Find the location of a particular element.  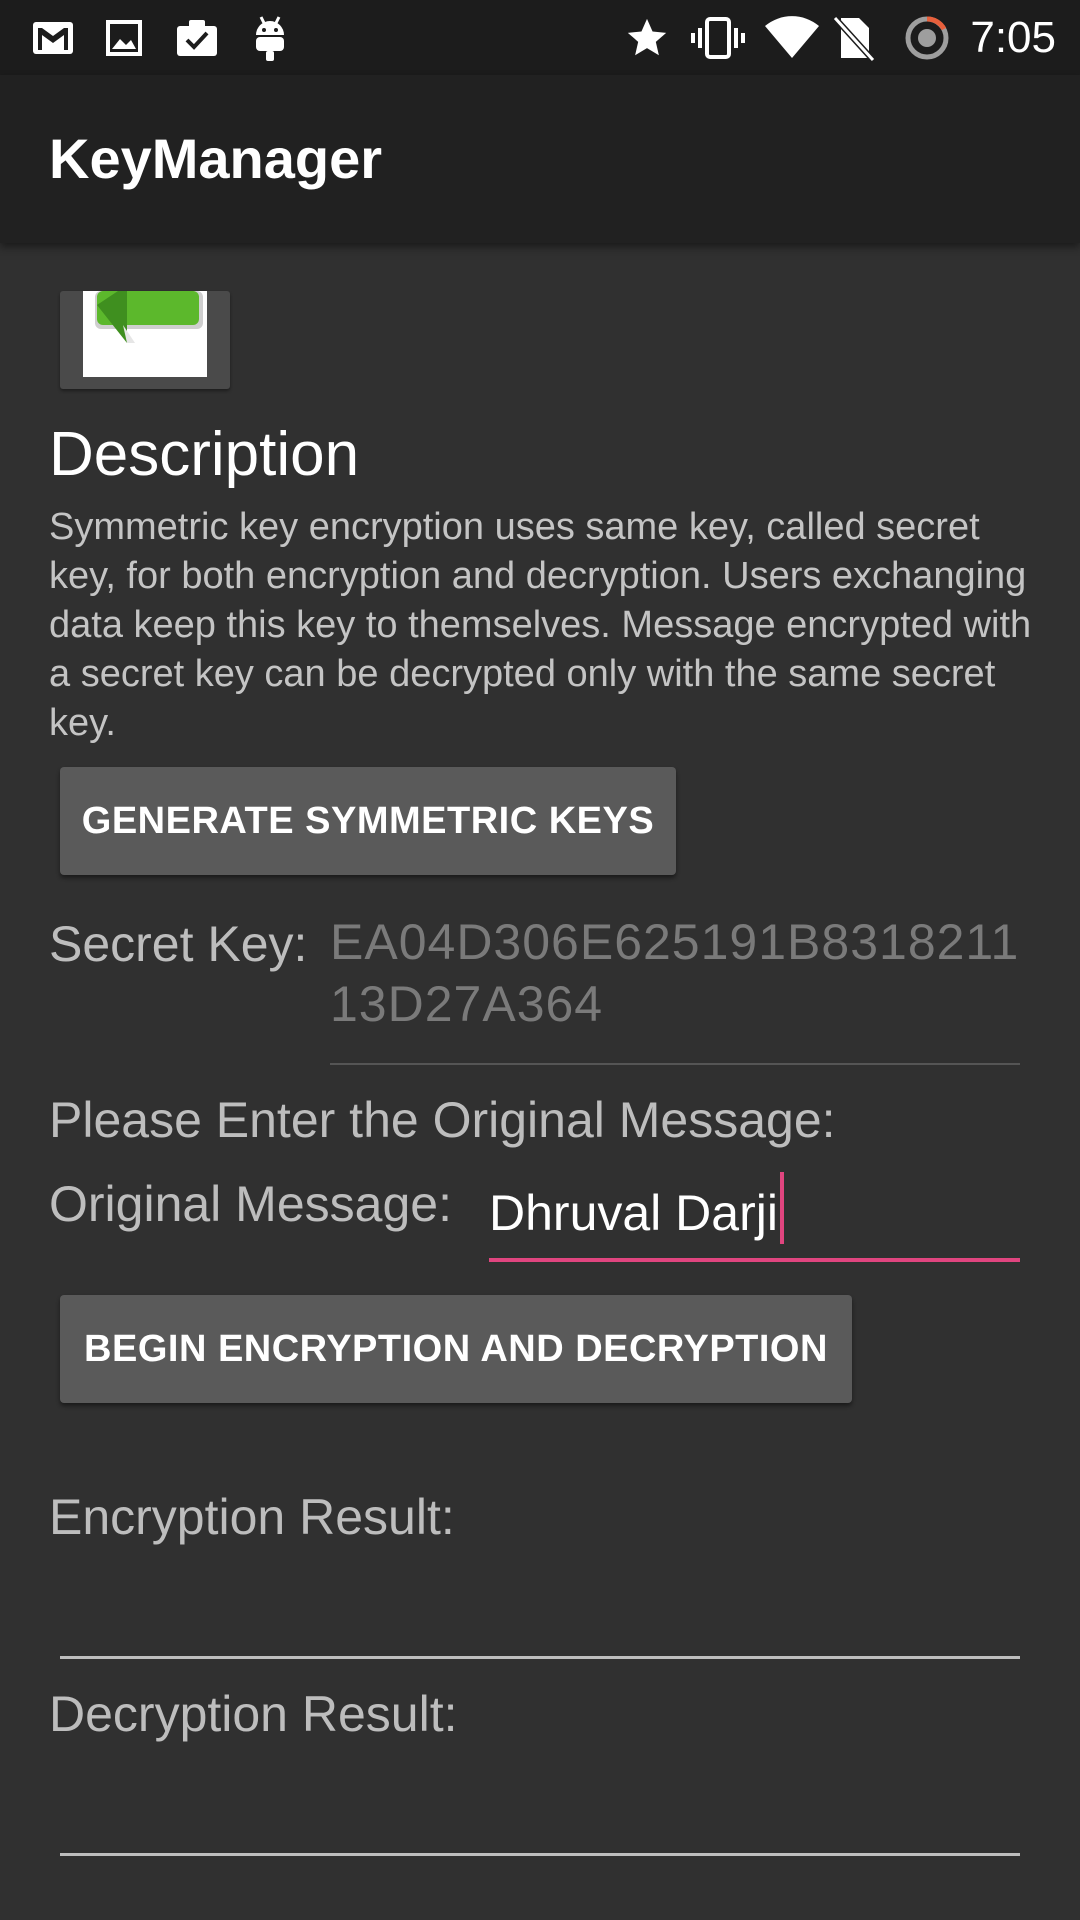

vibrate-icon is located at coordinates (718, 38).